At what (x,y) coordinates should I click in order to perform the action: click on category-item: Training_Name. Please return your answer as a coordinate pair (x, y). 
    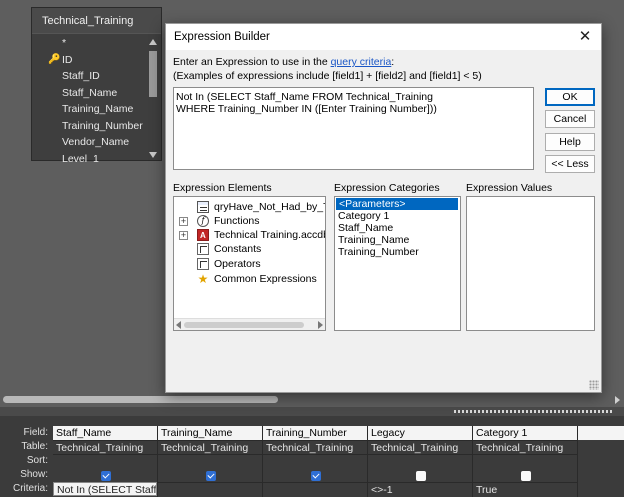
    Looking at the image, I should click on (397, 240).